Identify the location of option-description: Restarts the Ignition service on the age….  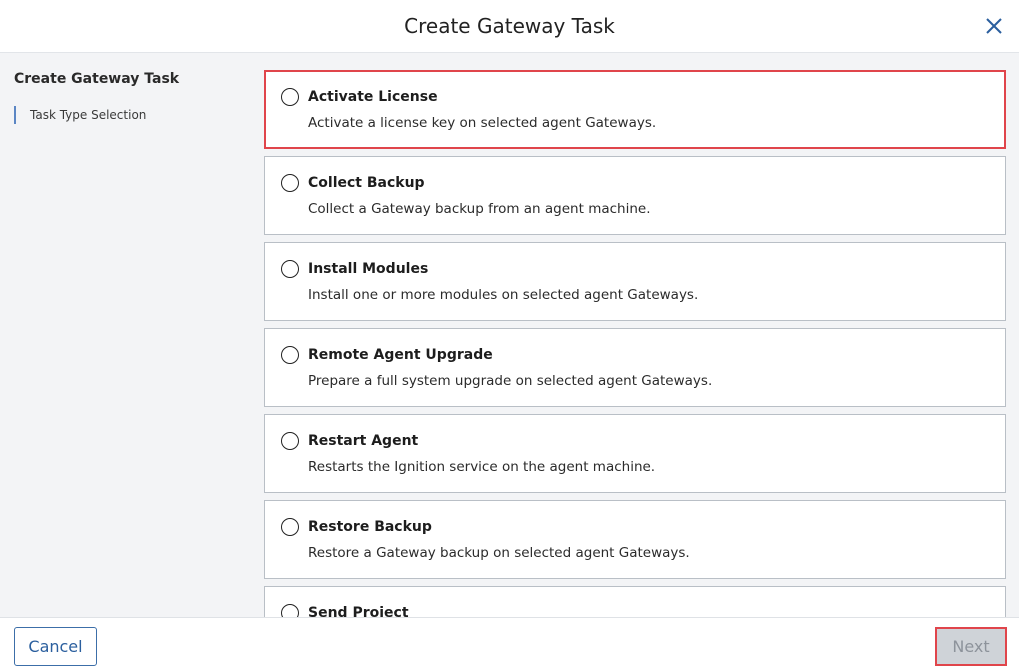
(482, 467).